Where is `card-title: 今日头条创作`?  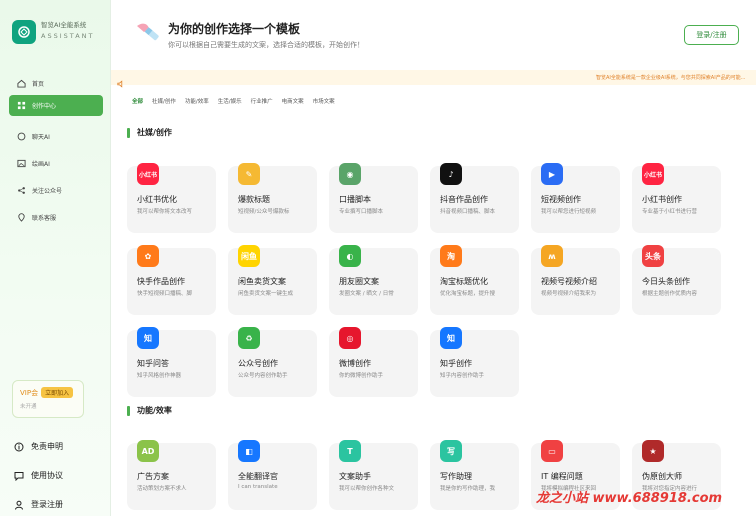 card-title: 今日头条创作 is located at coordinates (666, 281).